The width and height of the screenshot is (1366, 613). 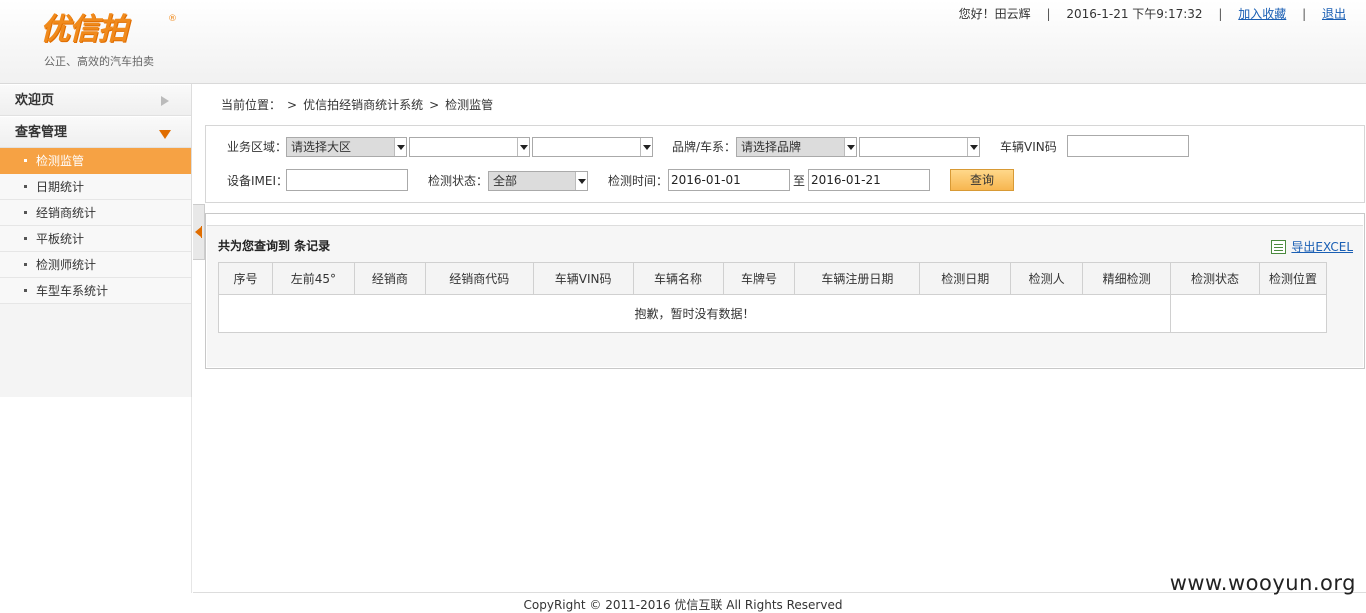 I want to click on excel-icon, so click(x=1279, y=247).